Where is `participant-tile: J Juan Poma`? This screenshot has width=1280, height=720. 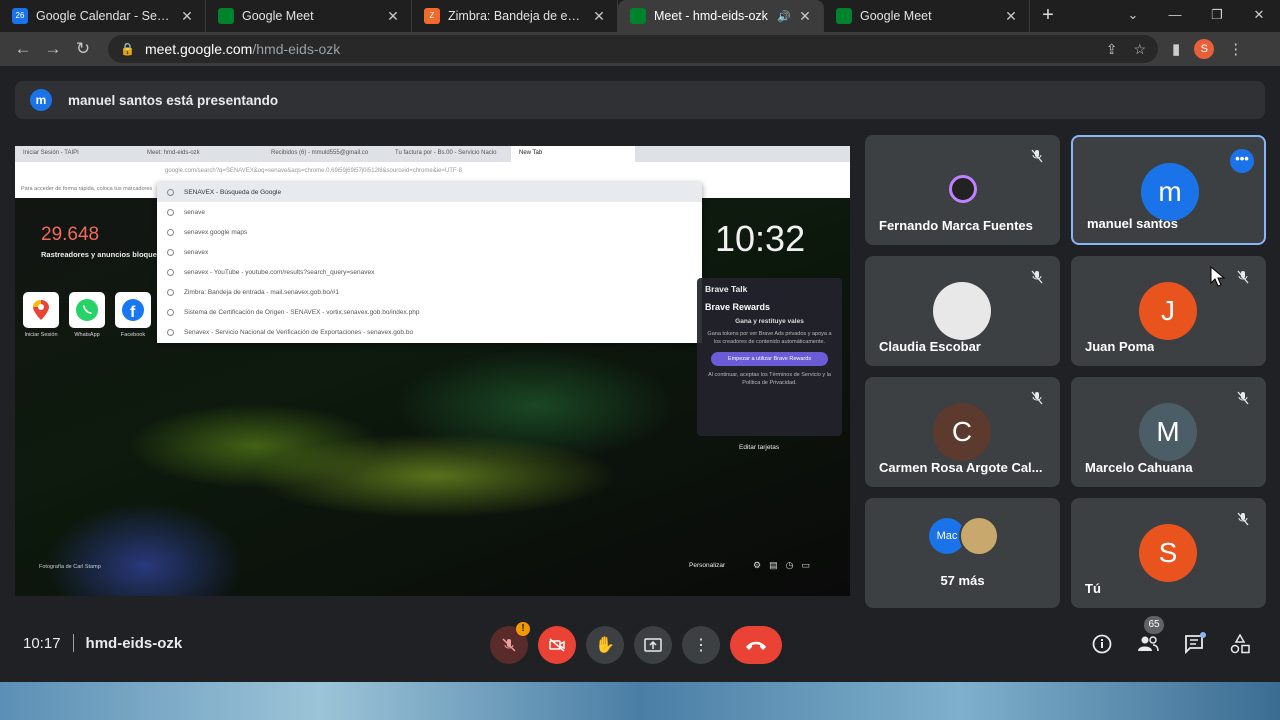
participant-tile: J Juan Poma is located at coordinates (1168, 311).